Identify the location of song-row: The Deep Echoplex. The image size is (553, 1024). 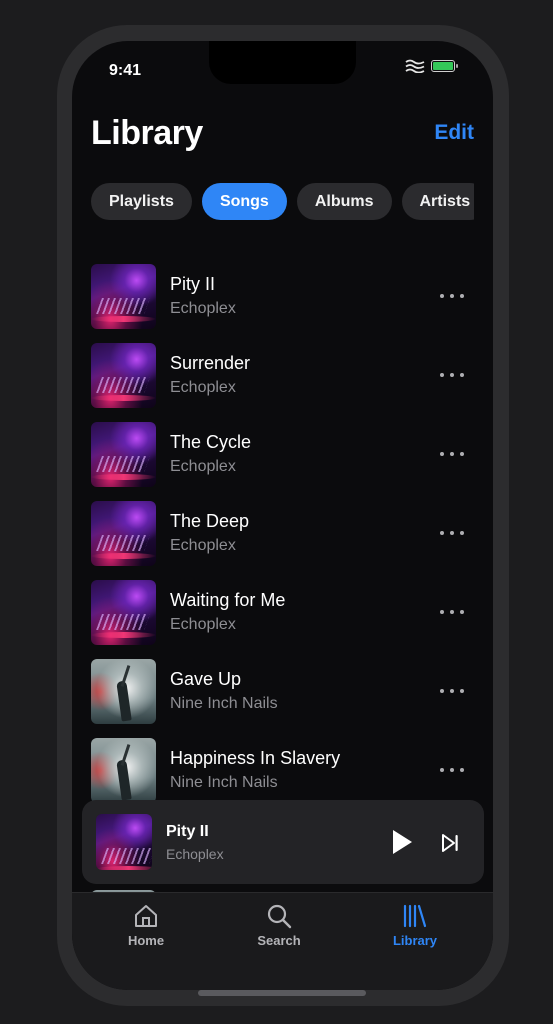
(282, 533).